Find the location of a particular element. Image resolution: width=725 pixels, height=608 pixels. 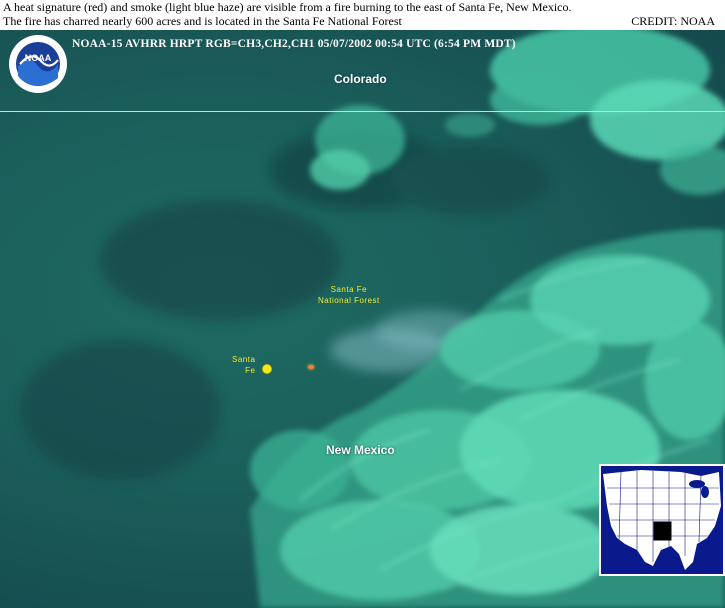

noaa-logo-text: NOAA is located at coordinates (38, 58).